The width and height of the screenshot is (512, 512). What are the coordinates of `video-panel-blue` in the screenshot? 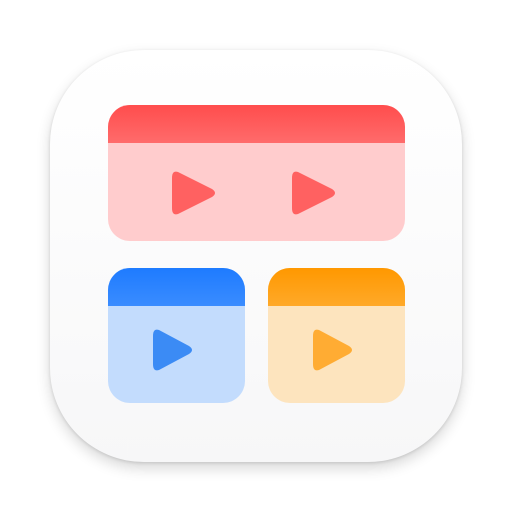 It's located at (176, 335).